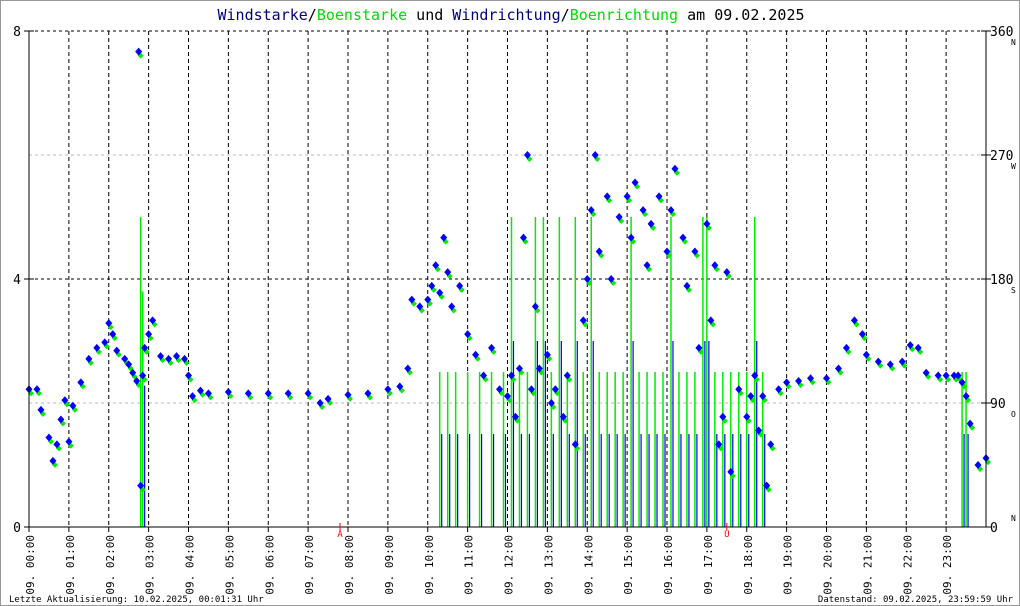  Describe the element at coordinates (907, 565) in the screenshot. I see `x-tick-label: 09. 22:00` at that location.